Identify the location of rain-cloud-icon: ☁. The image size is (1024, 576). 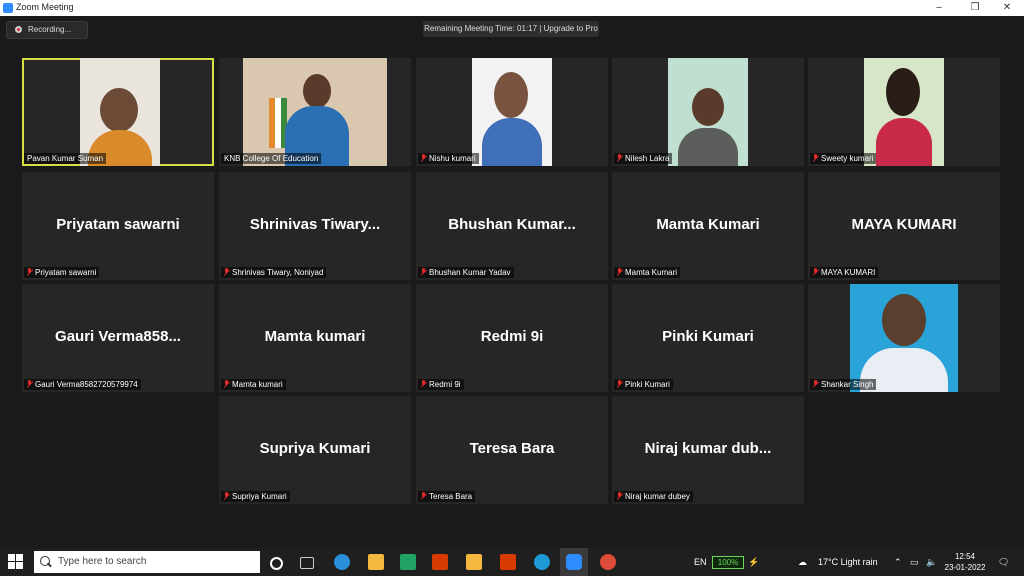
(802, 562).